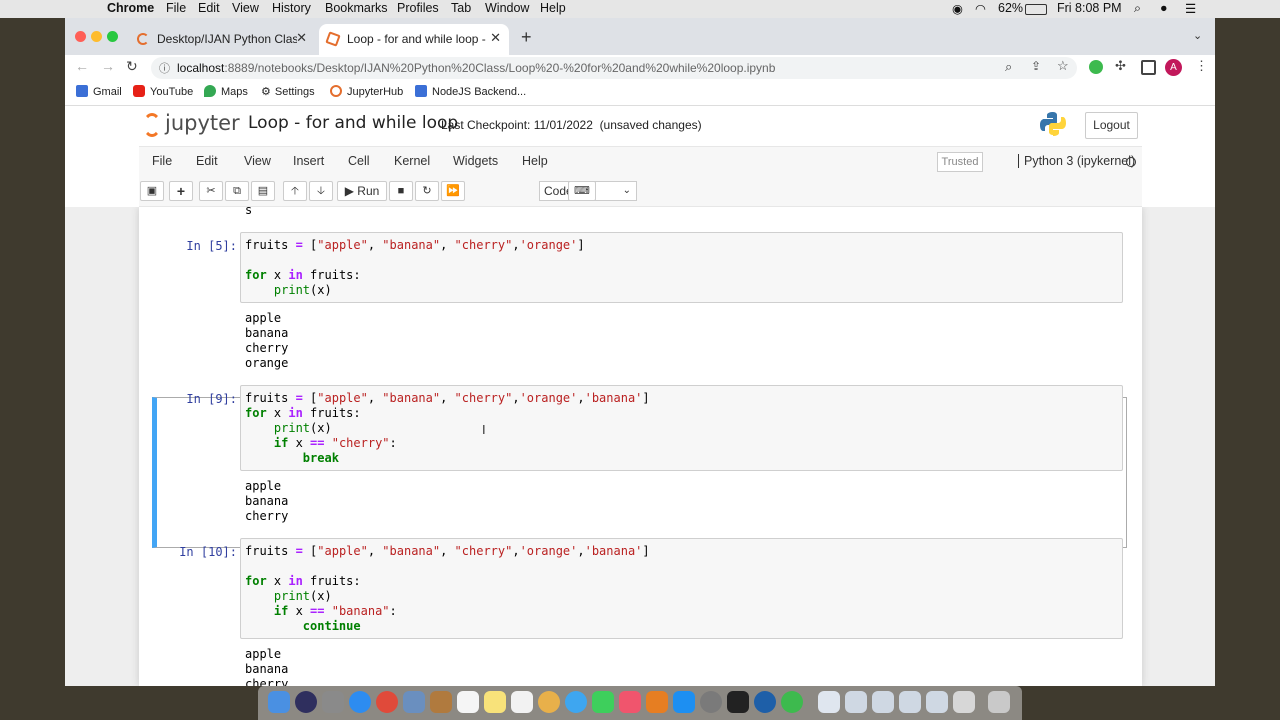 The height and width of the screenshot is (720, 1280). Describe the element at coordinates (362, 191) in the screenshot. I see `run-button: ▶ Run` at that location.